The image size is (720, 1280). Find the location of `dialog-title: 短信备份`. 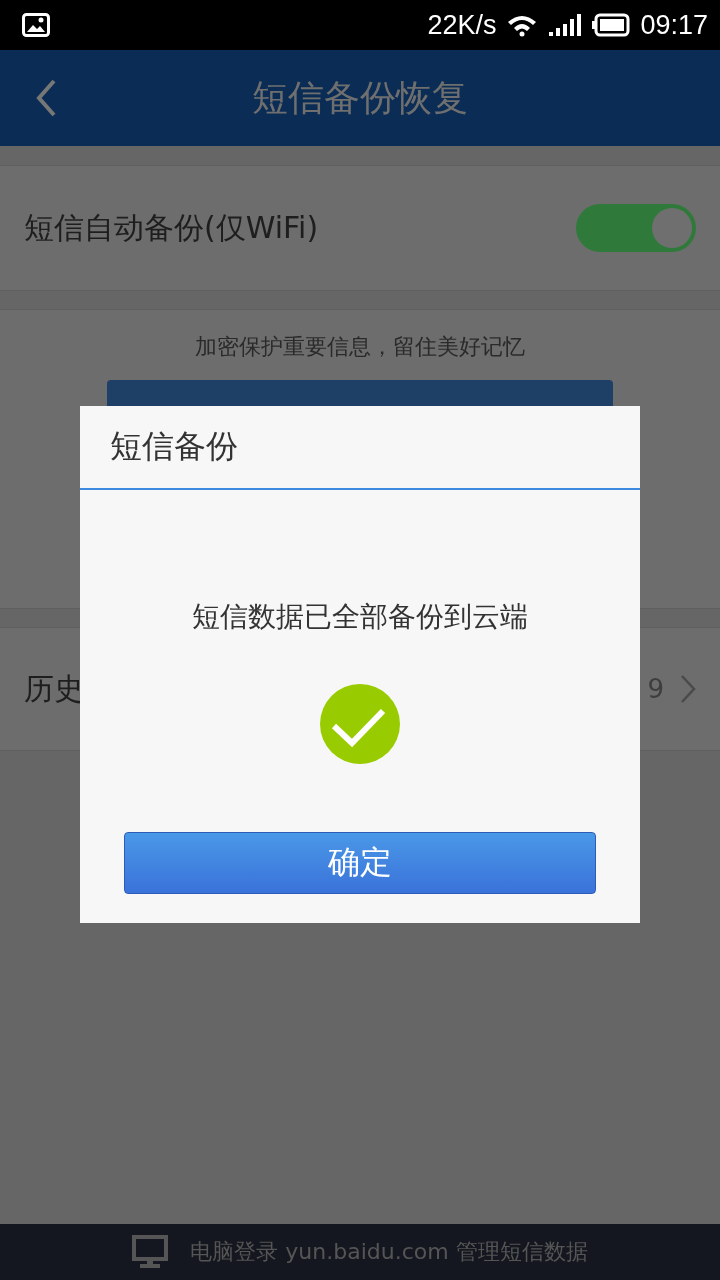

dialog-title: 短信备份 is located at coordinates (360, 448).